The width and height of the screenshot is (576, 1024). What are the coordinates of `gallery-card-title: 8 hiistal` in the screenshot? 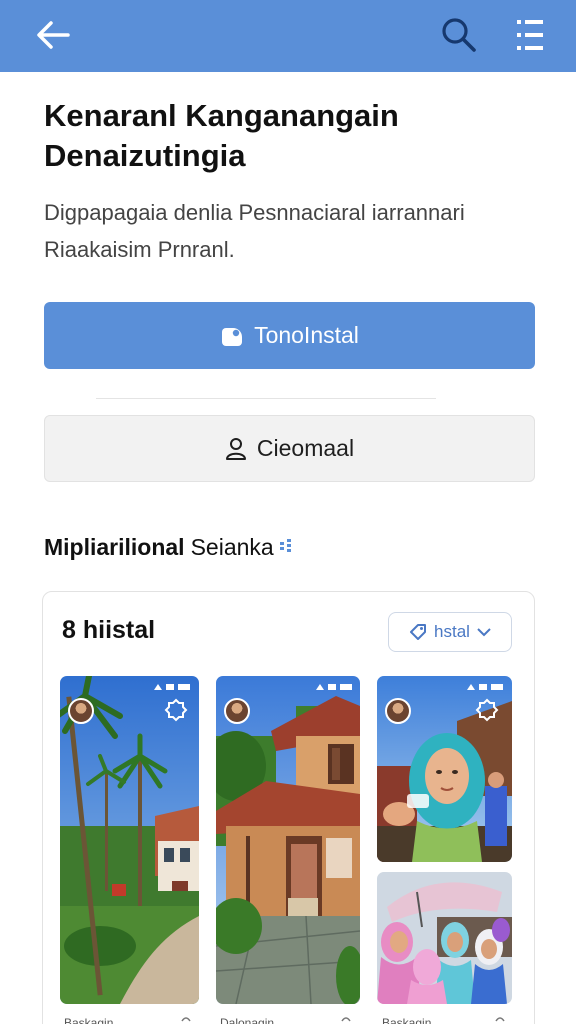 It's located at (109, 630).